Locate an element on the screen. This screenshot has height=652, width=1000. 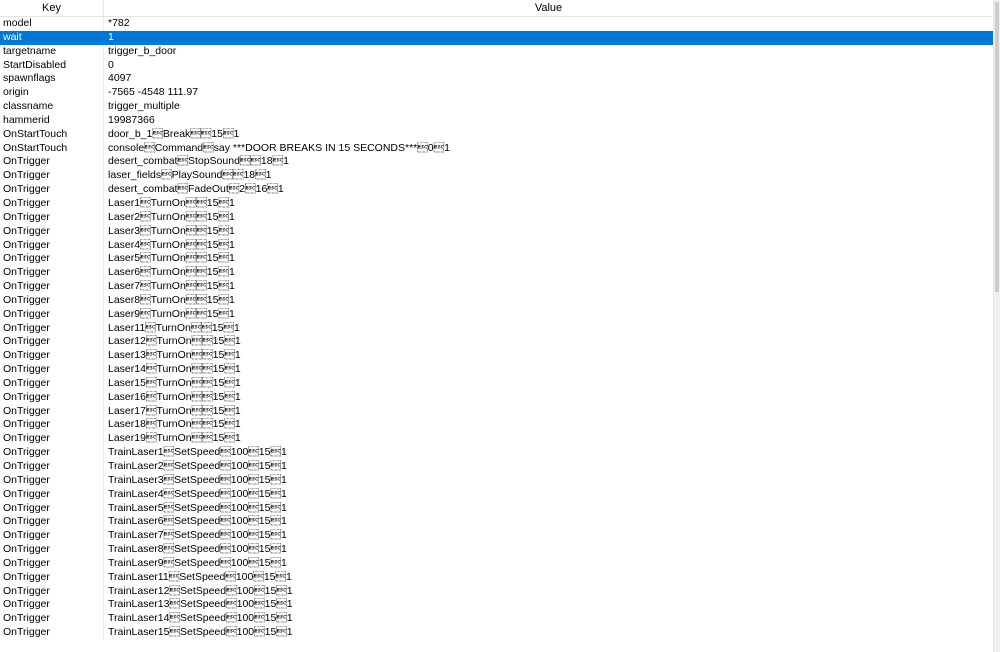
table-row: OnTrigger TrainLaser11SetSpeed100151 is located at coordinates (496, 577).